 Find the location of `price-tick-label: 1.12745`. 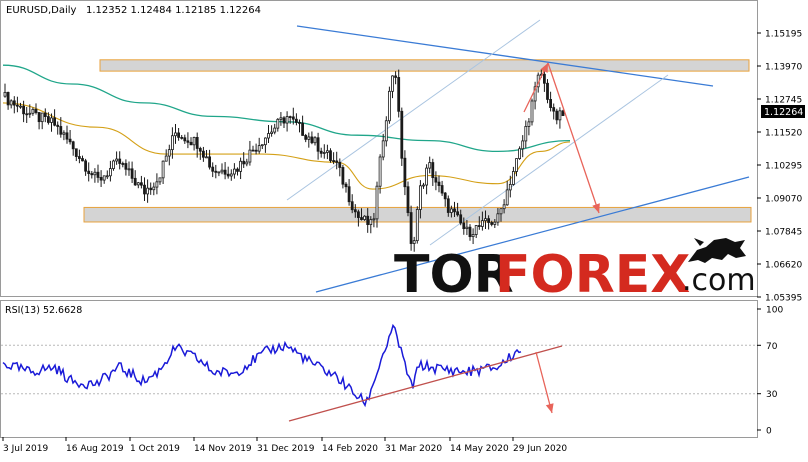

price-tick-label: 1.12745 is located at coordinates (783, 101).